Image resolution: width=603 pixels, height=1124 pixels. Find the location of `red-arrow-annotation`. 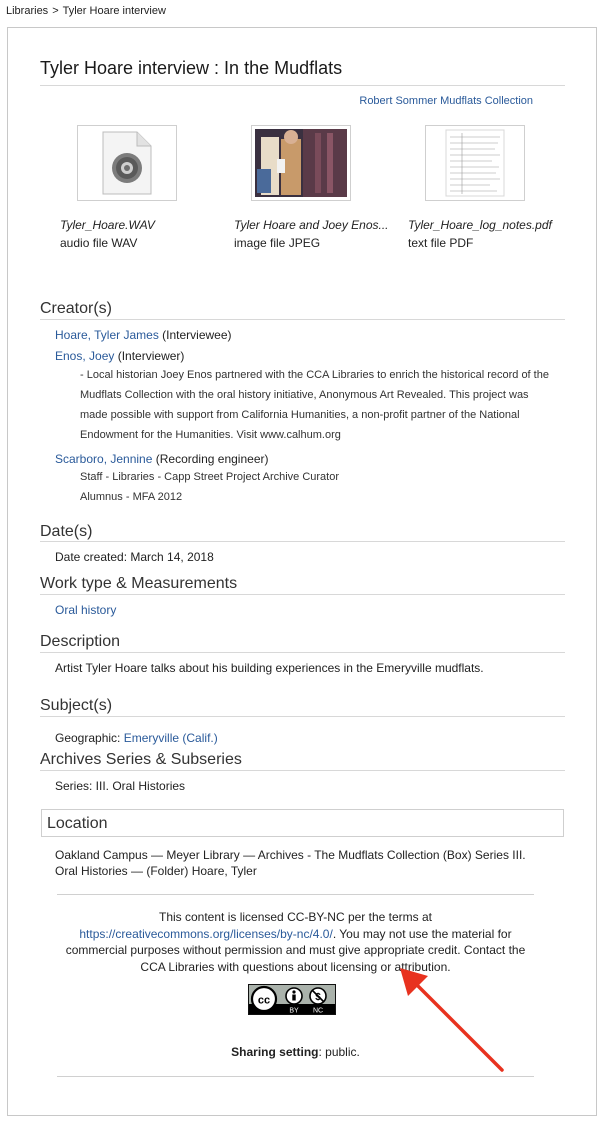

red-arrow-annotation is located at coordinates (452, 1020).